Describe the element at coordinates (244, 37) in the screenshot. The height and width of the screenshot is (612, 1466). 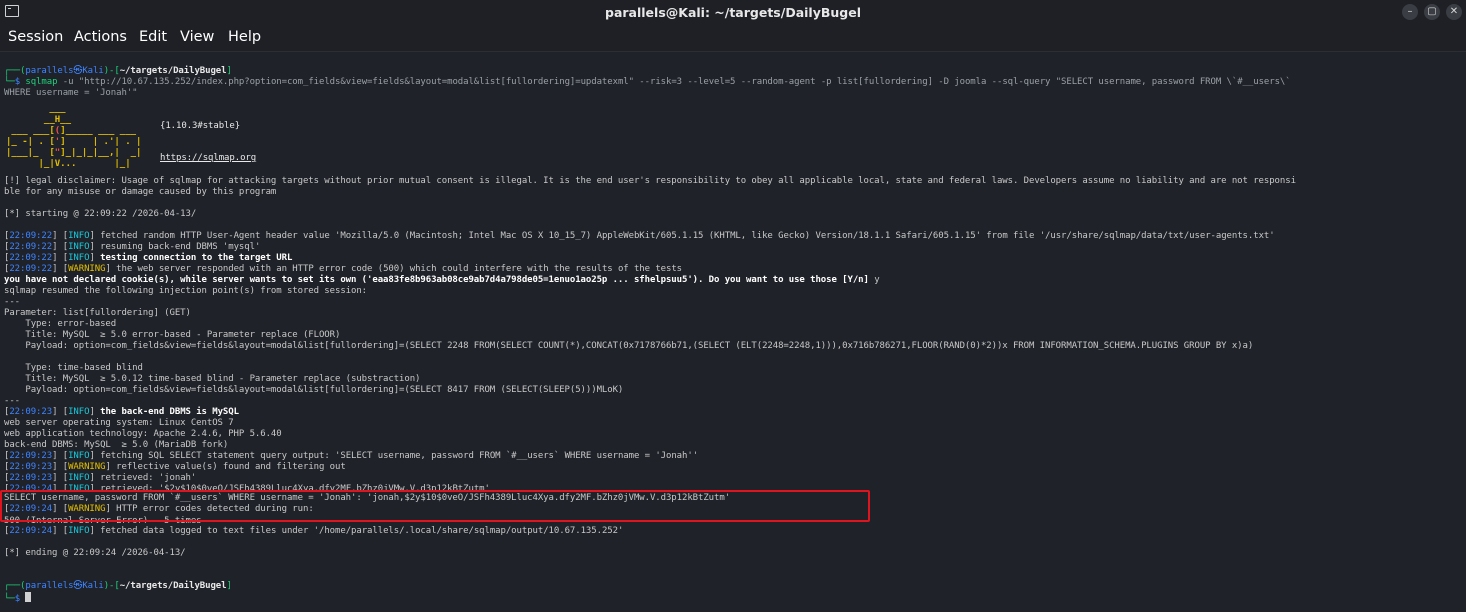
I see `menu-help: Help` at that location.